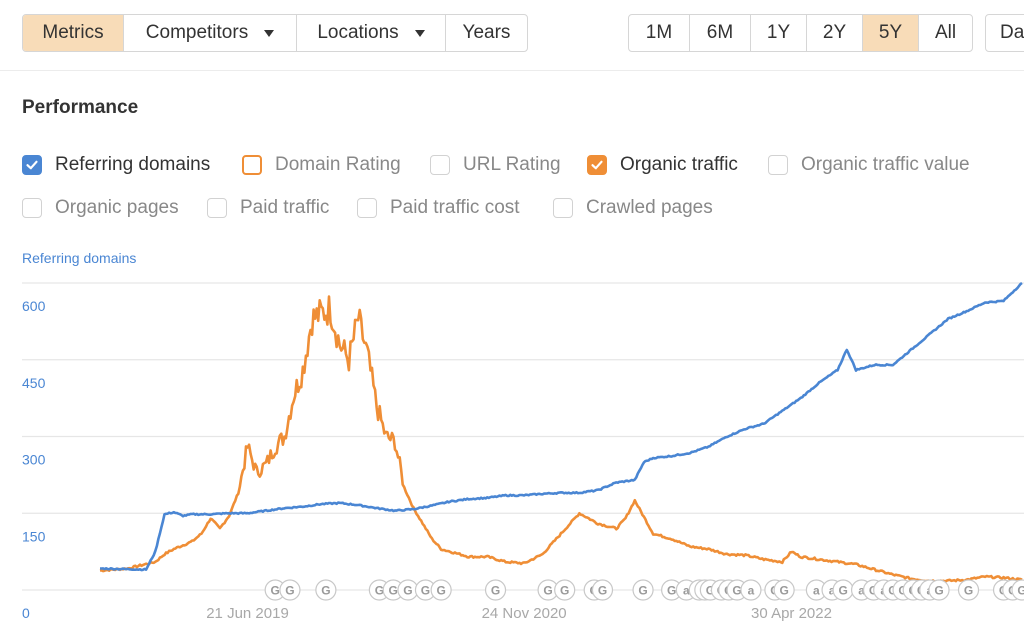 This screenshot has height=642, width=1024. I want to click on y-tick-label: 600, so click(34, 306).